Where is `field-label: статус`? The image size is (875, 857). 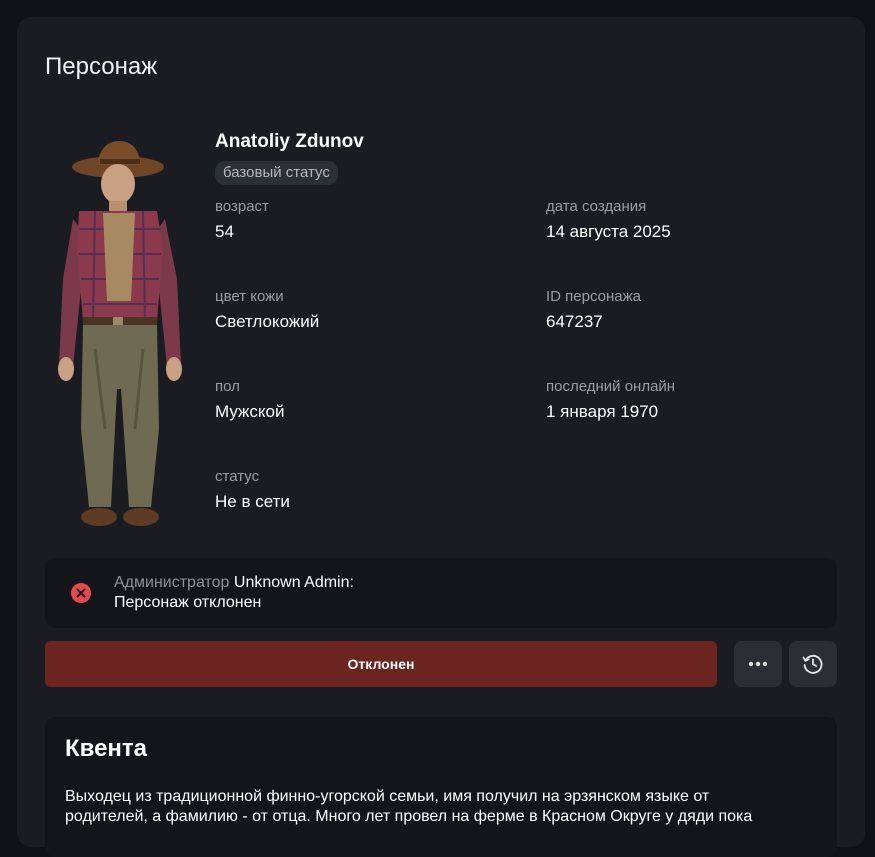 field-label: статус is located at coordinates (237, 476).